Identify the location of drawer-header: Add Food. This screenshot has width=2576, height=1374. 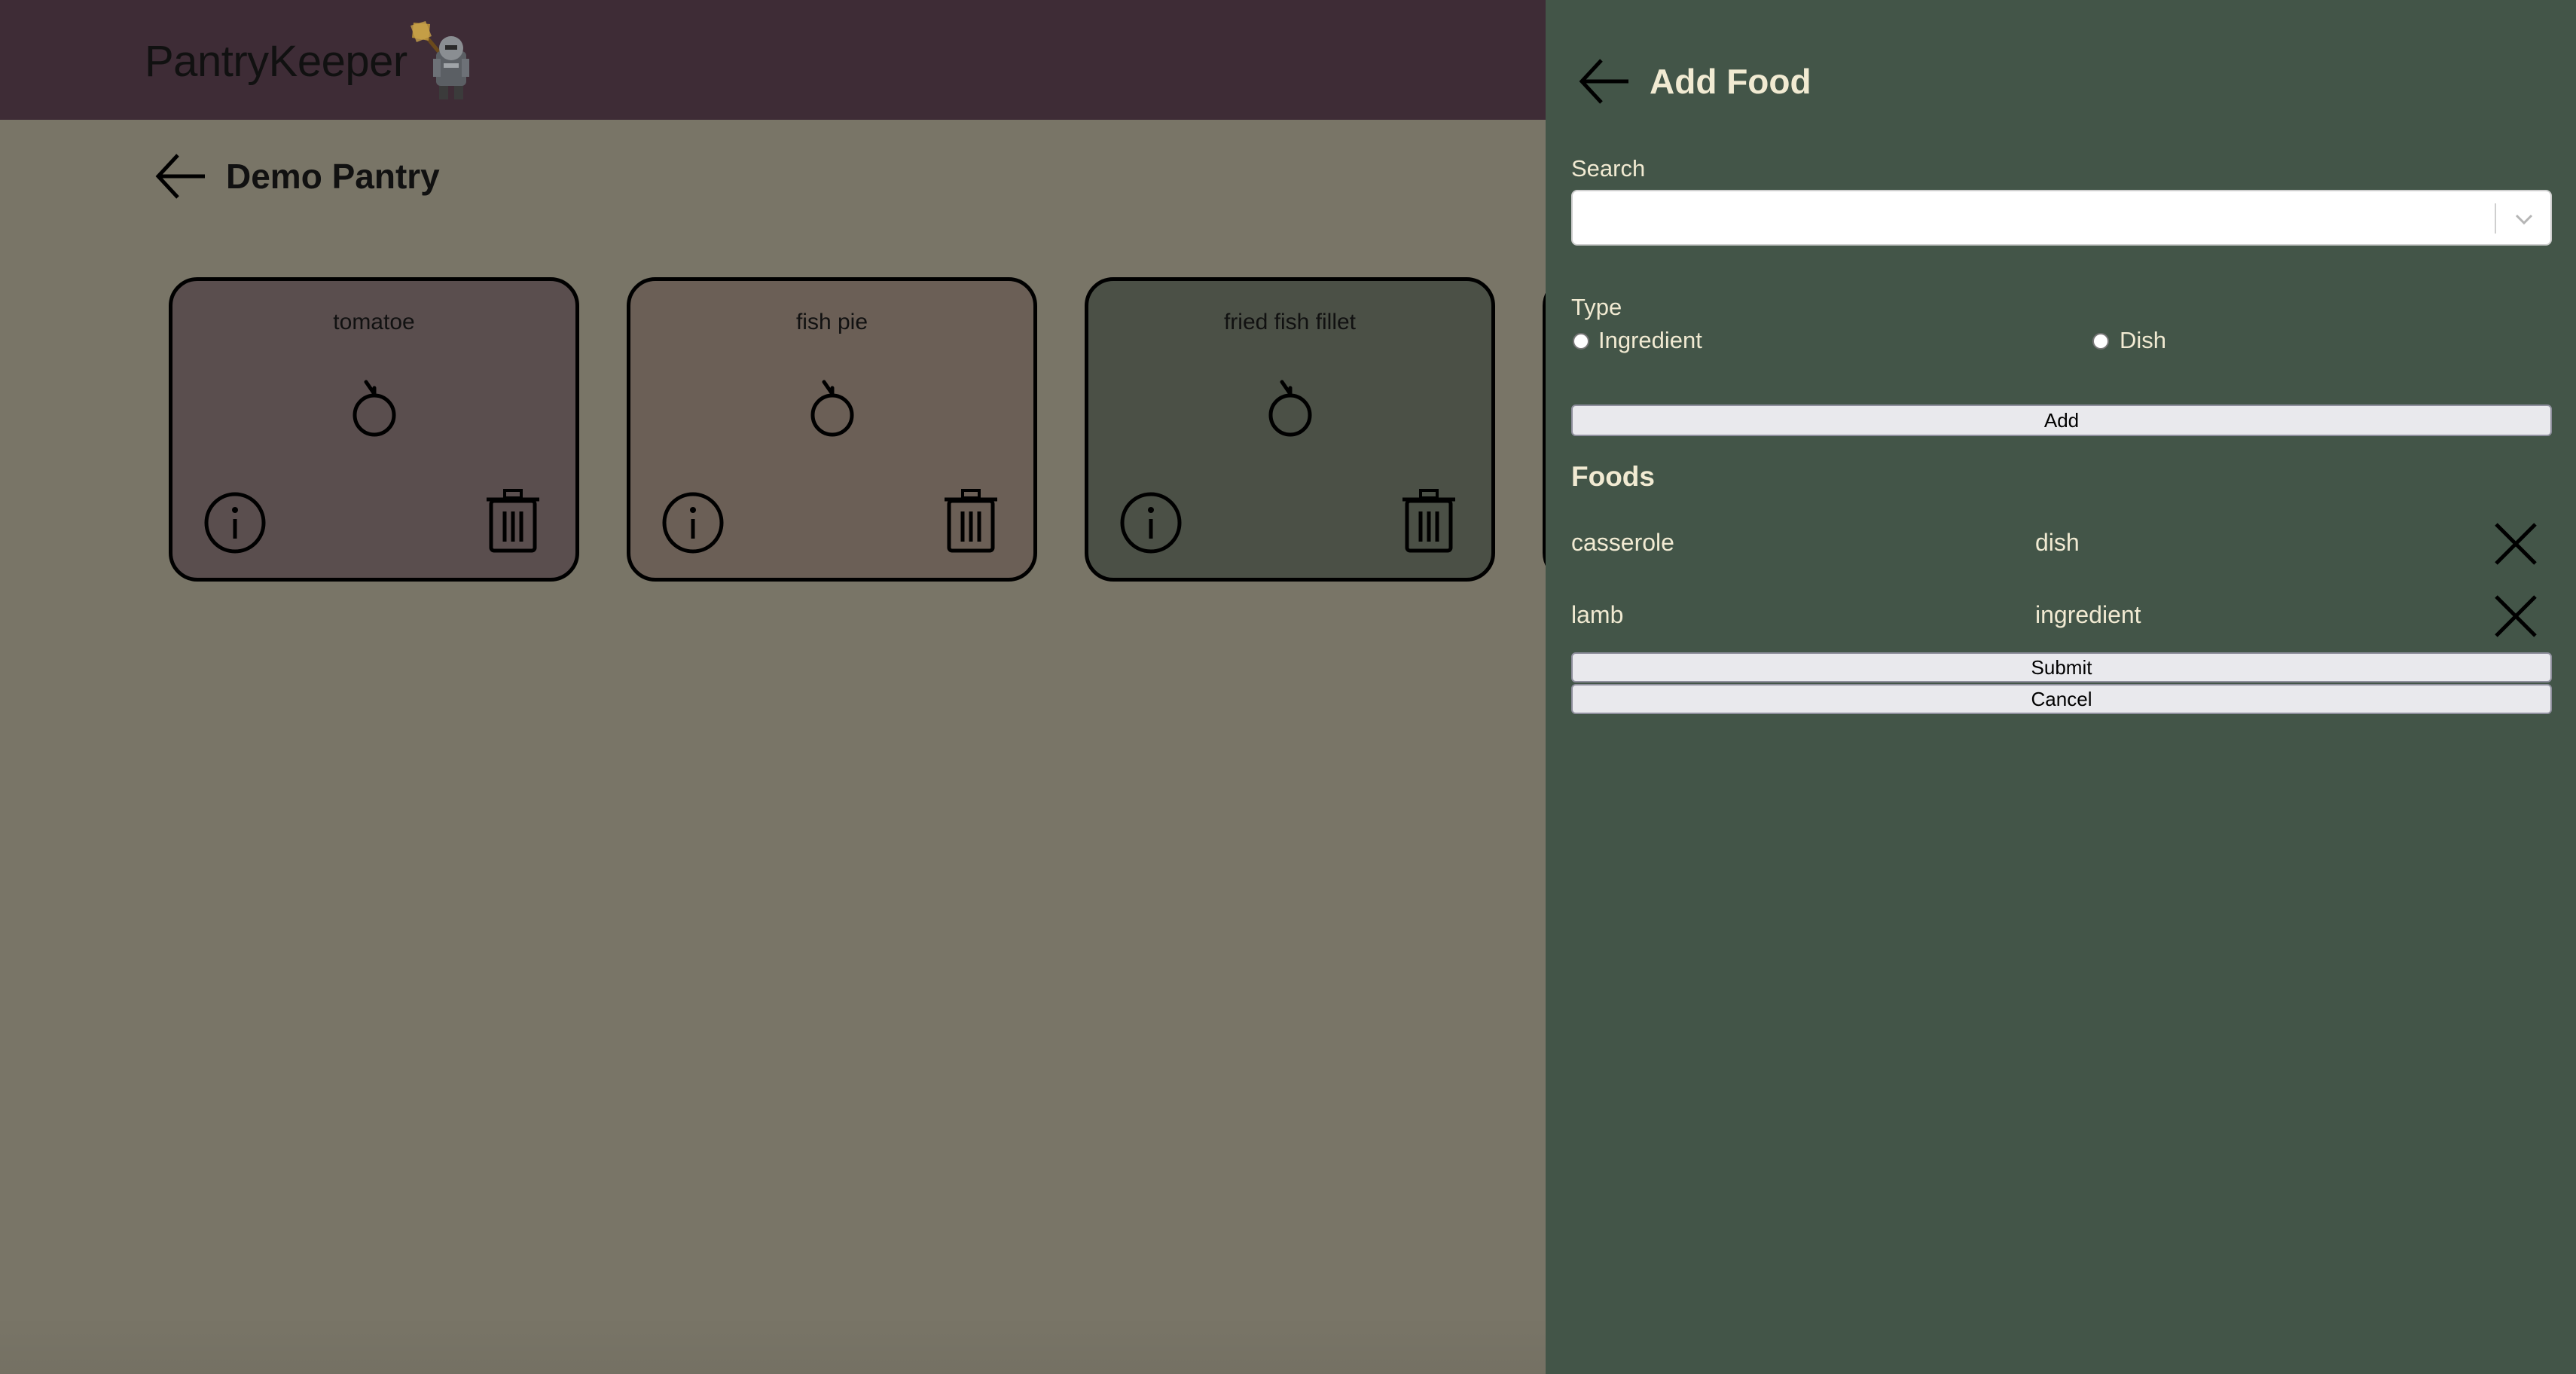
(1694, 81).